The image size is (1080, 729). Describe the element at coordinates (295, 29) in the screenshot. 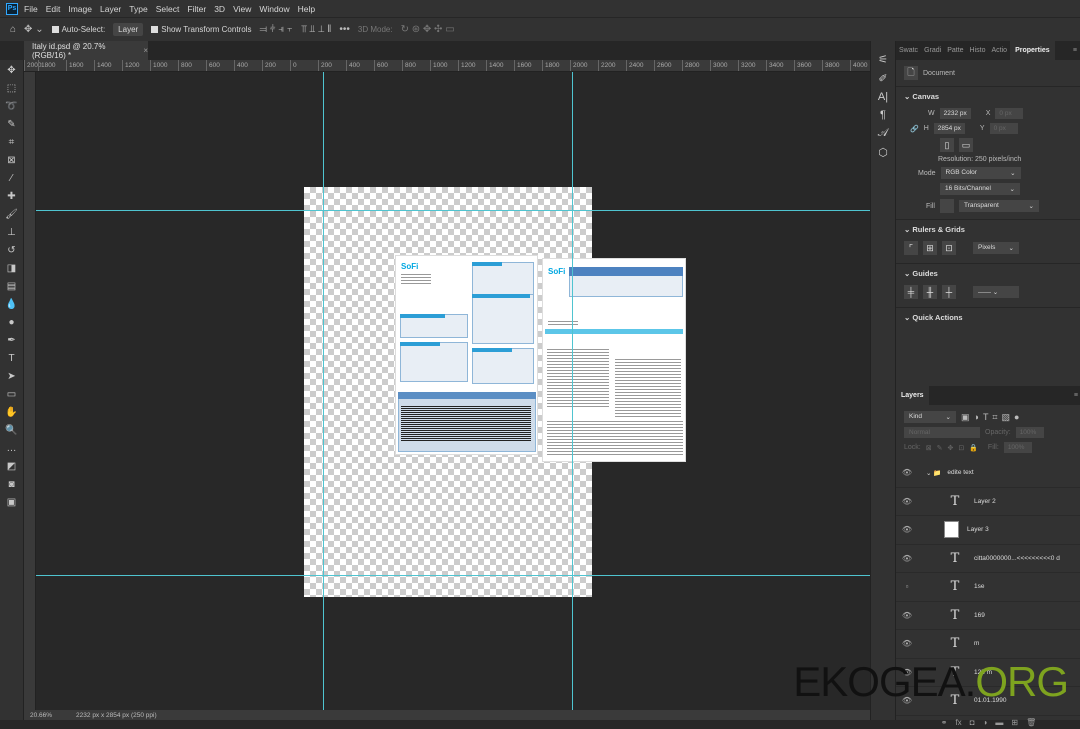

I see `align-icons: ⫤ ⫩ ⫣ ⫟ ⫪ ⫫ ⊥ ‖` at that location.